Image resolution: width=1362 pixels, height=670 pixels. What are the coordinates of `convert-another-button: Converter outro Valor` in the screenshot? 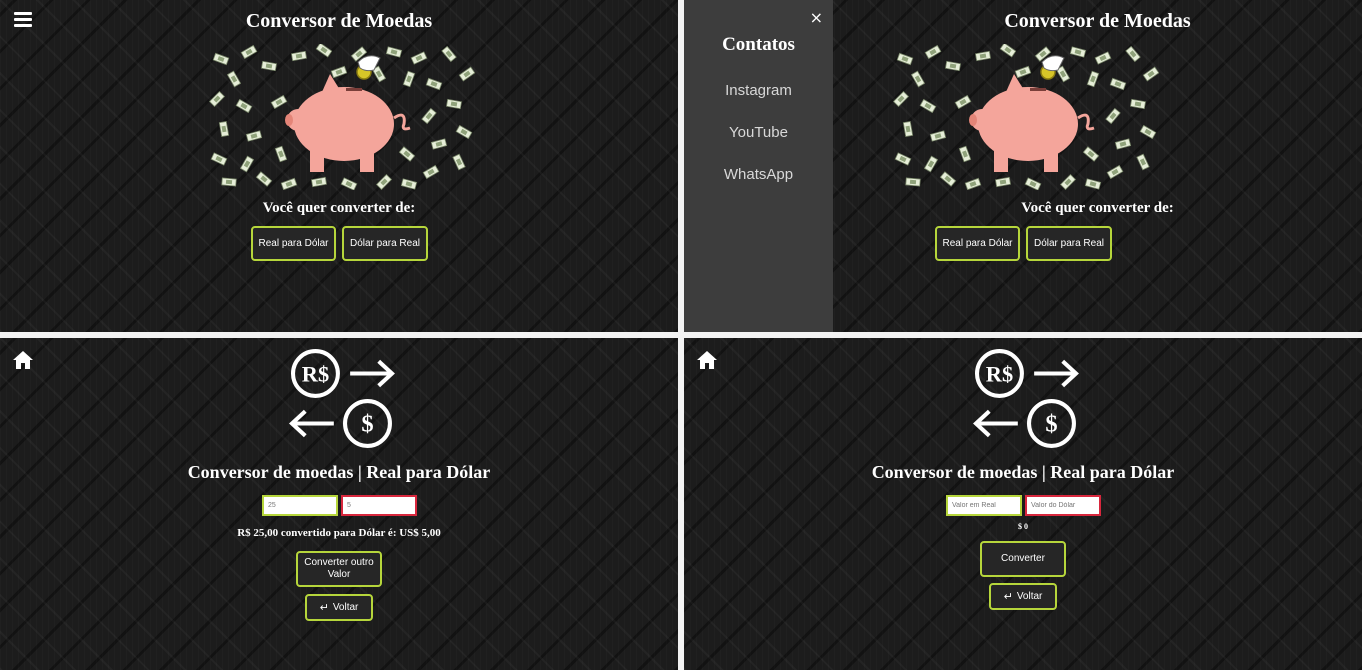 It's located at (339, 569).